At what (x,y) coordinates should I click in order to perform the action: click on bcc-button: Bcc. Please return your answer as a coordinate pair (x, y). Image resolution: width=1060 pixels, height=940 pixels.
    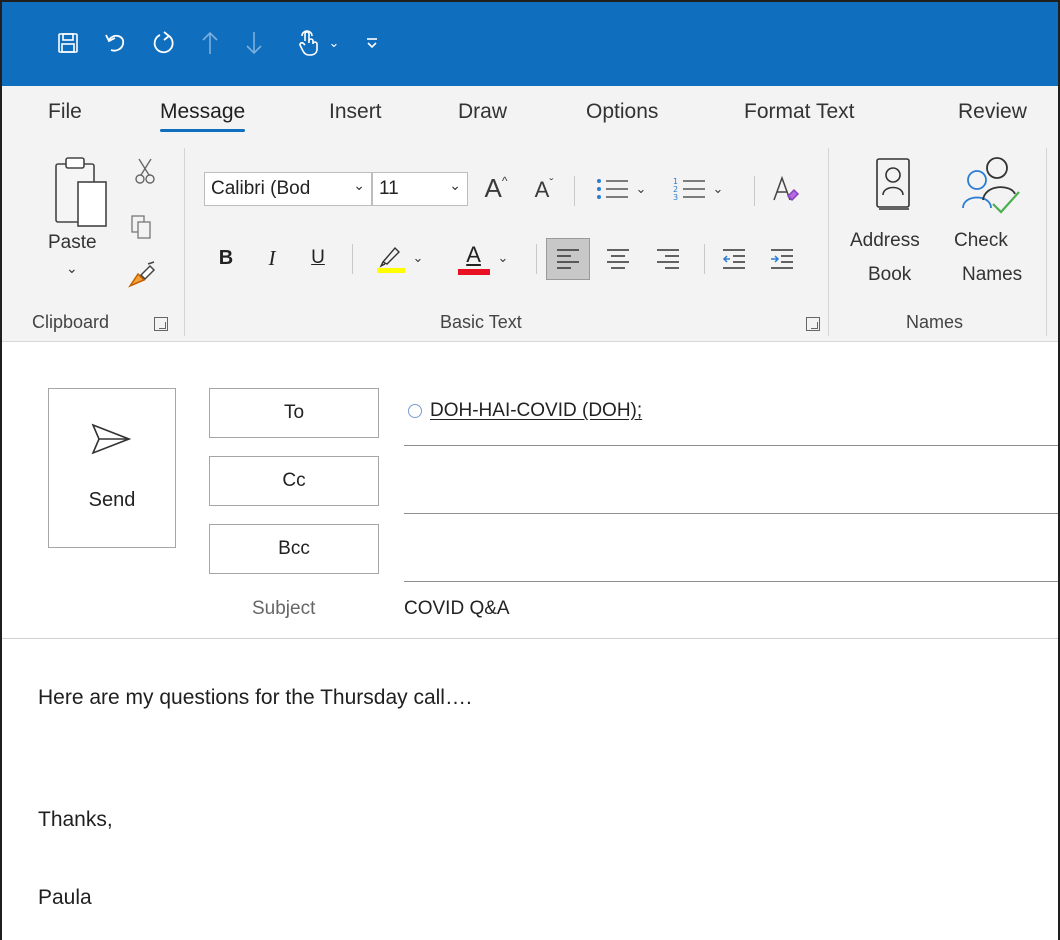
    Looking at the image, I should click on (294, 549).